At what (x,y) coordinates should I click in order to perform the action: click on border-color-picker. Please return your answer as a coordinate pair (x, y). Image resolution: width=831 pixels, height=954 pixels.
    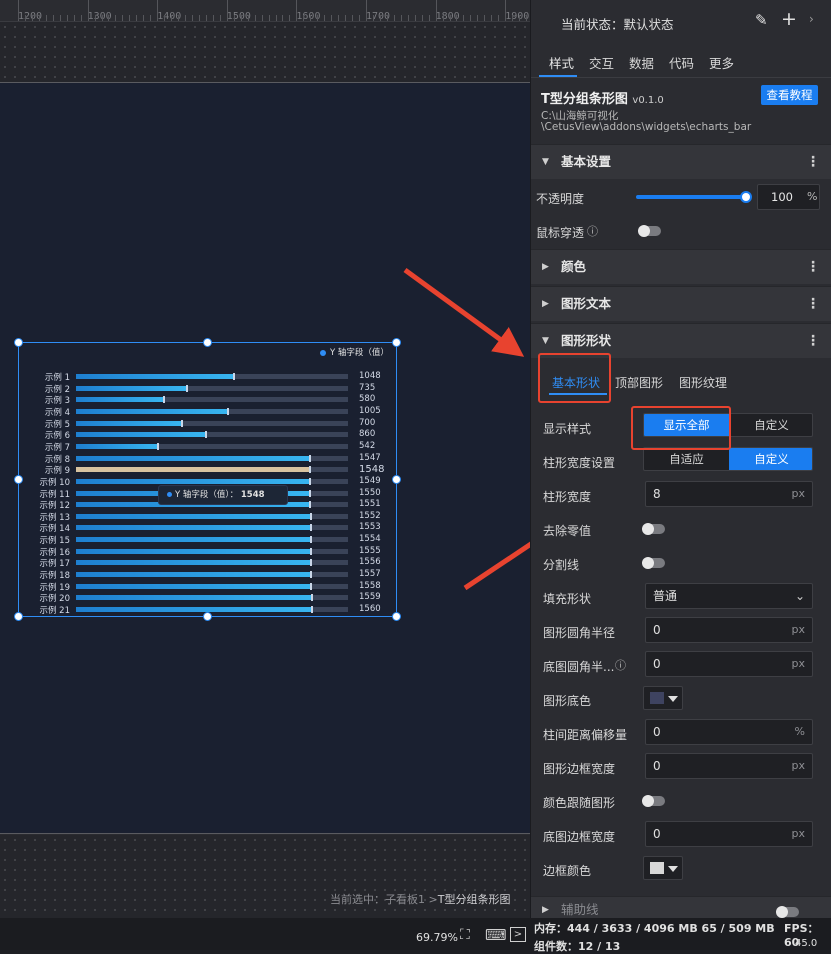
    Looking at the image, I should click on (663, 868).